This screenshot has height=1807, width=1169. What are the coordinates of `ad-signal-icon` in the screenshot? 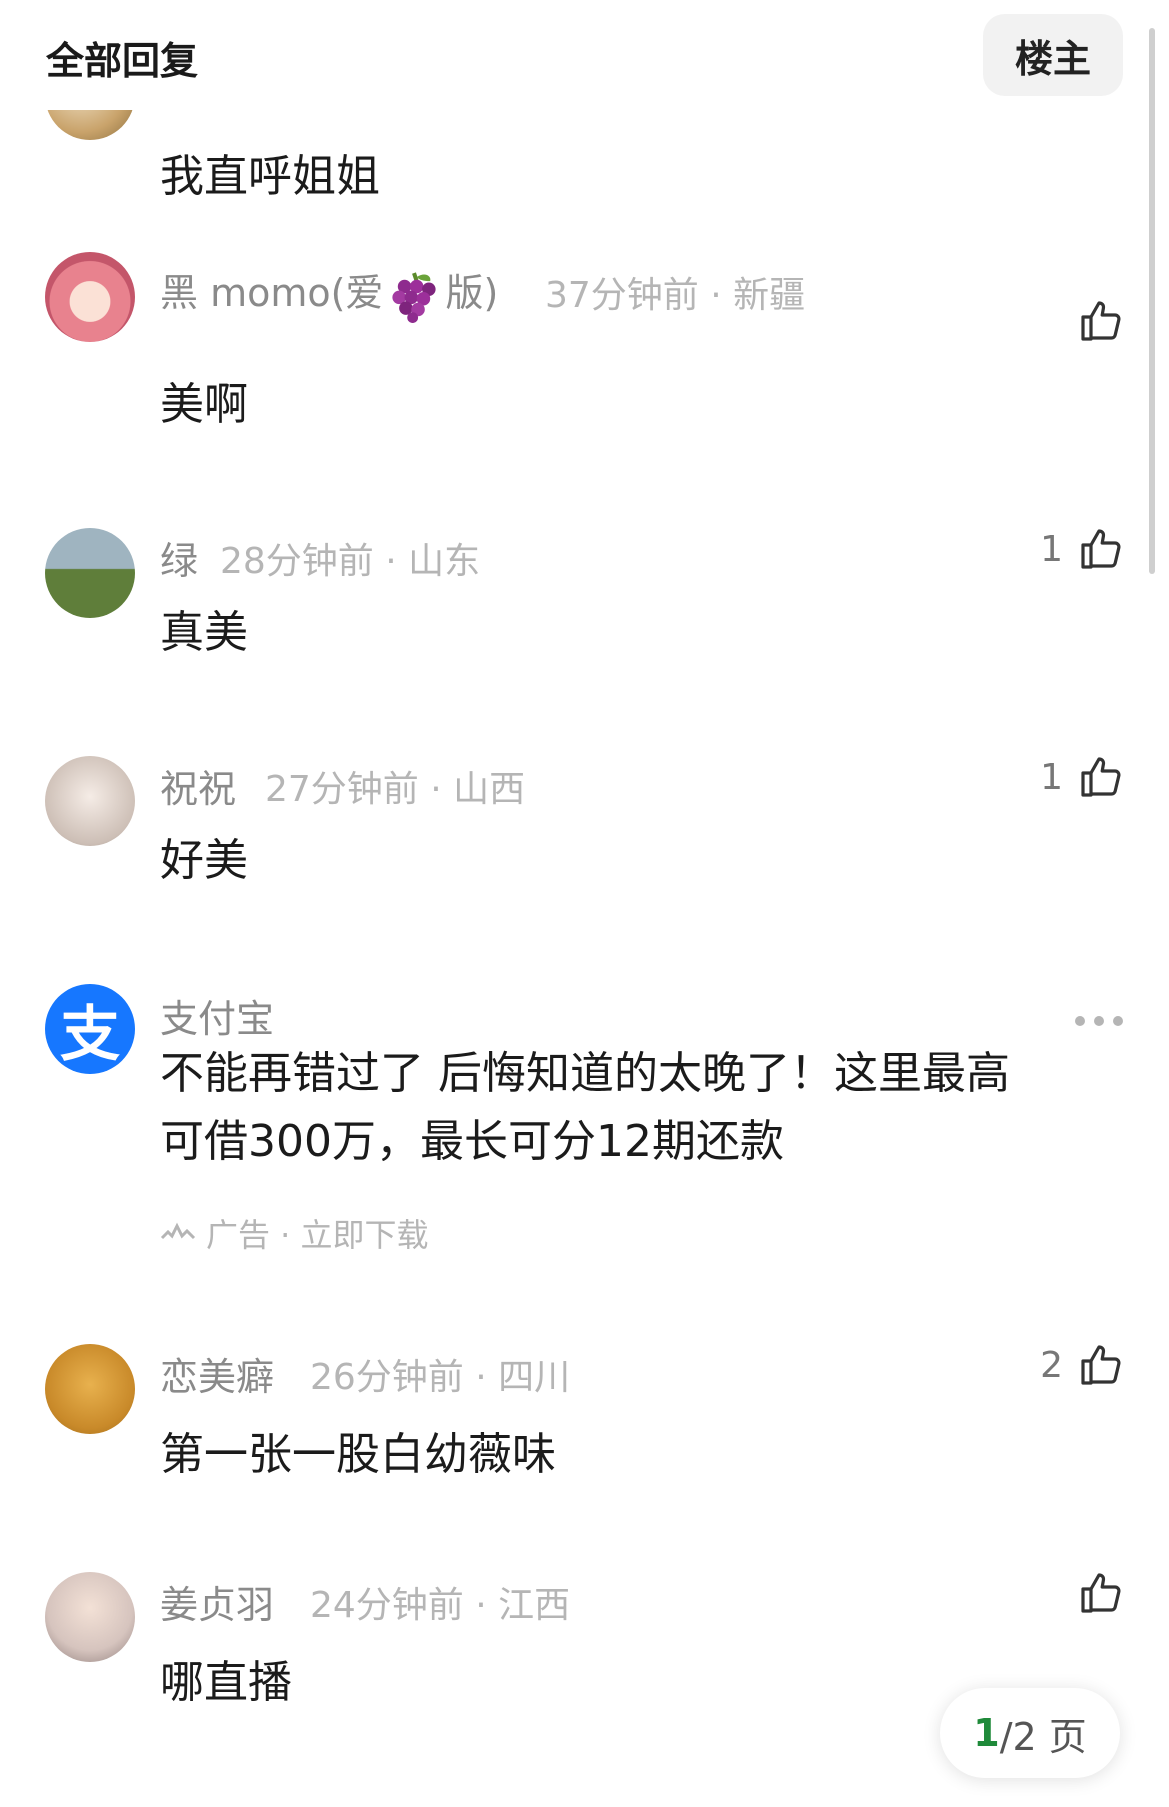 It's located at (178, 1231).